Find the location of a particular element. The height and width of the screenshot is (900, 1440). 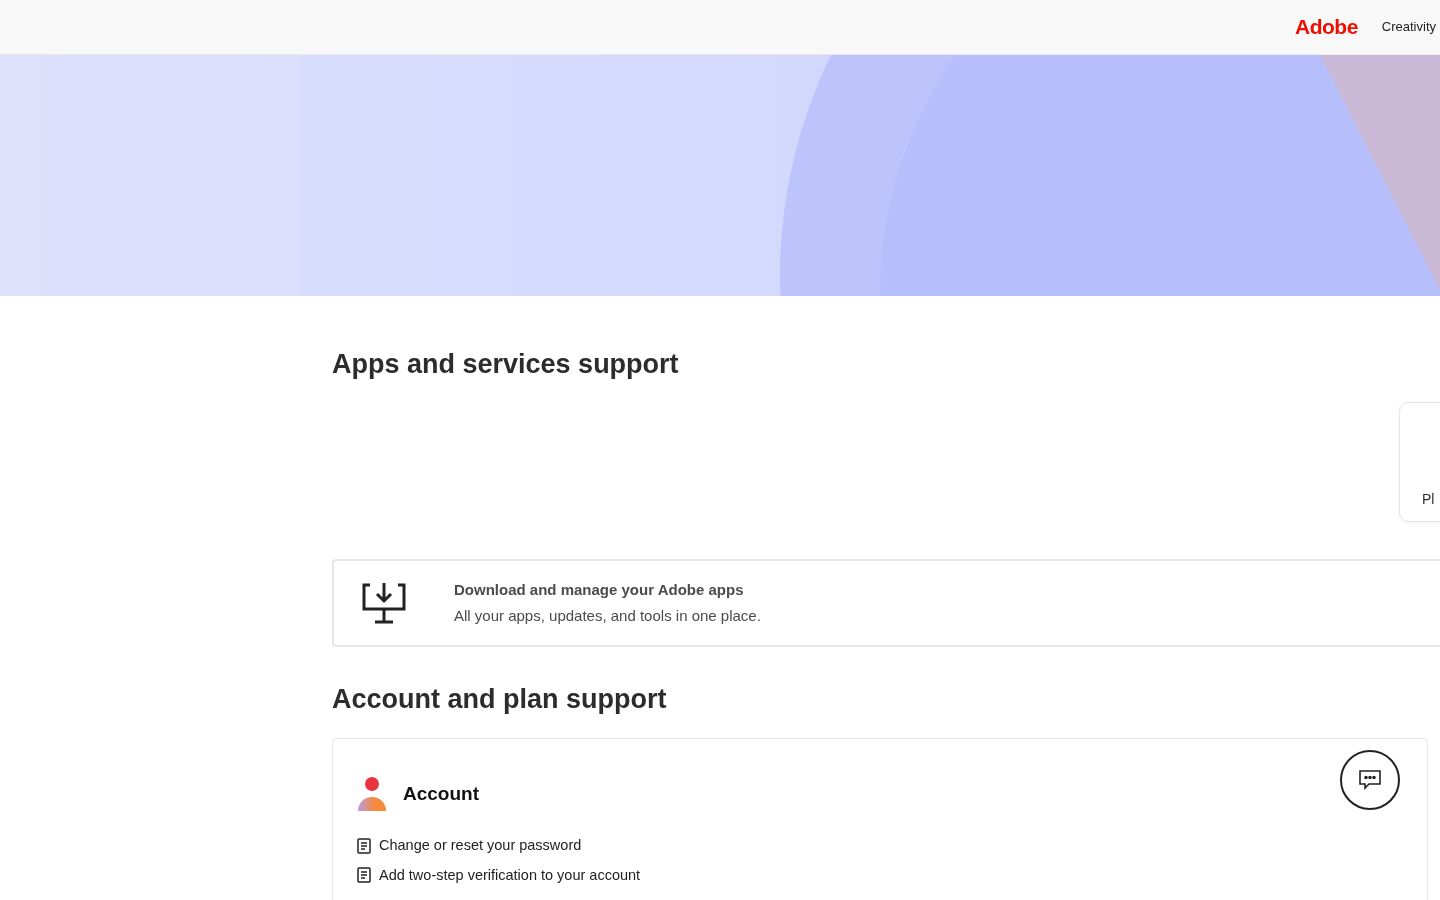

help-link: Change or reset your password is located at coordinates (480, 845).